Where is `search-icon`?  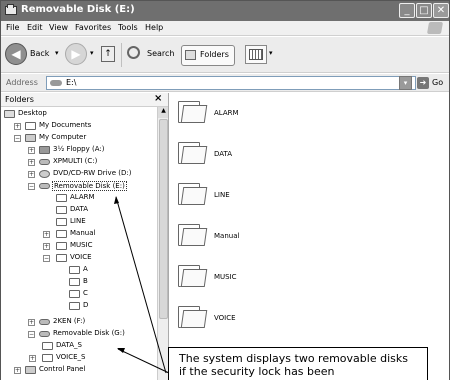
search-icon is located at coordinates (133, 52).